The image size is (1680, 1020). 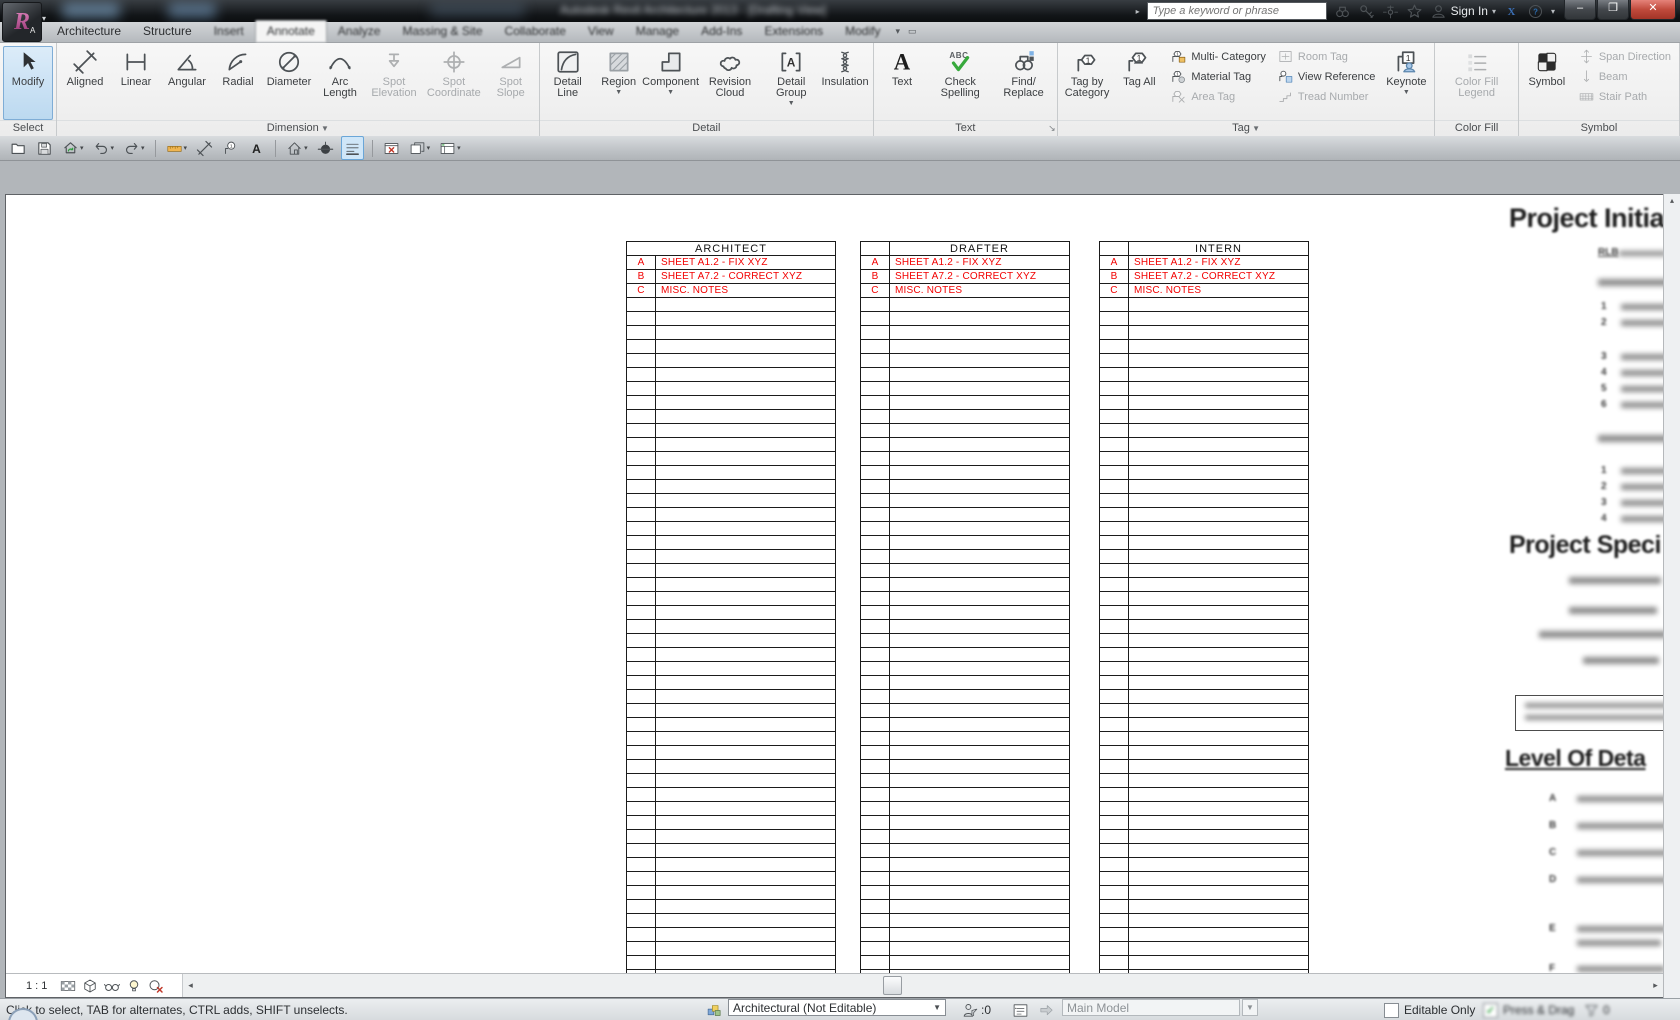 I want to click on temporary-hide-isolate-button, so click(x=112, y=986).